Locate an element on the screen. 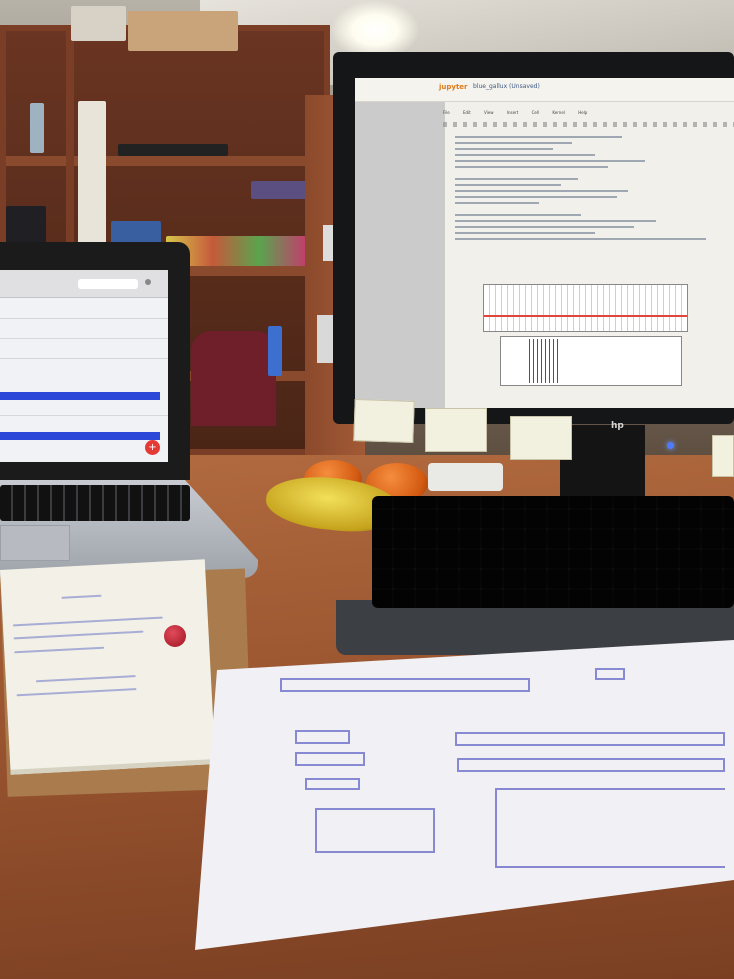 This screenshot has height=979, width=734. menu-insert: Insert is located at coordinates (512, 112).